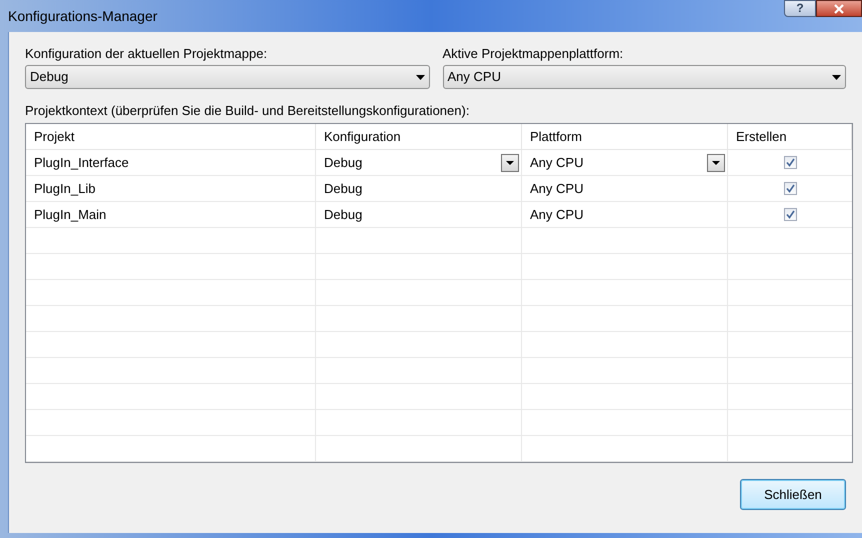  I want to click on close-button, so click(839, 8).